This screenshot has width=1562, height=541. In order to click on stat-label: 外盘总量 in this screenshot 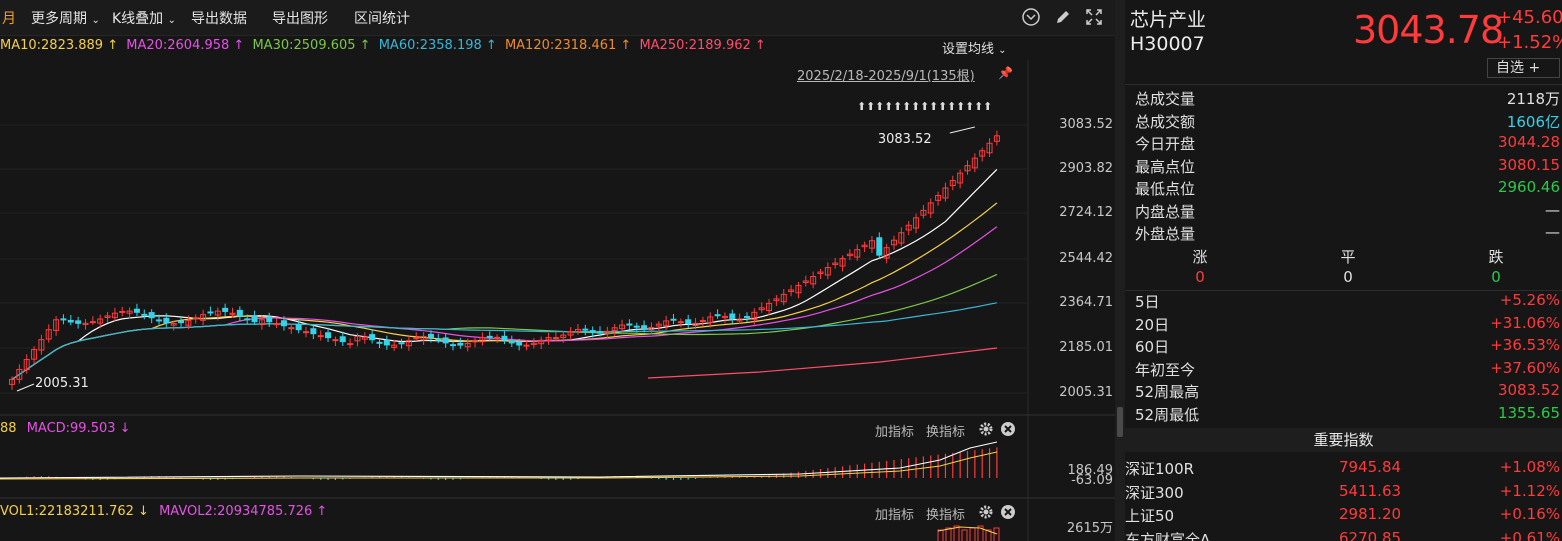, I will do `click(1165, 234)`.